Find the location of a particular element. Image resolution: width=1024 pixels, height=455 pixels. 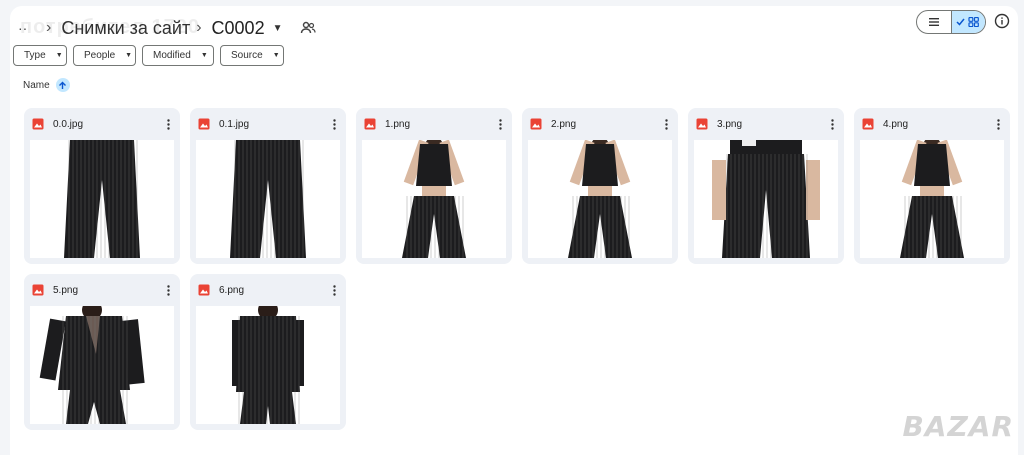

file-card: 6.png is located at coordinates (268, 352).